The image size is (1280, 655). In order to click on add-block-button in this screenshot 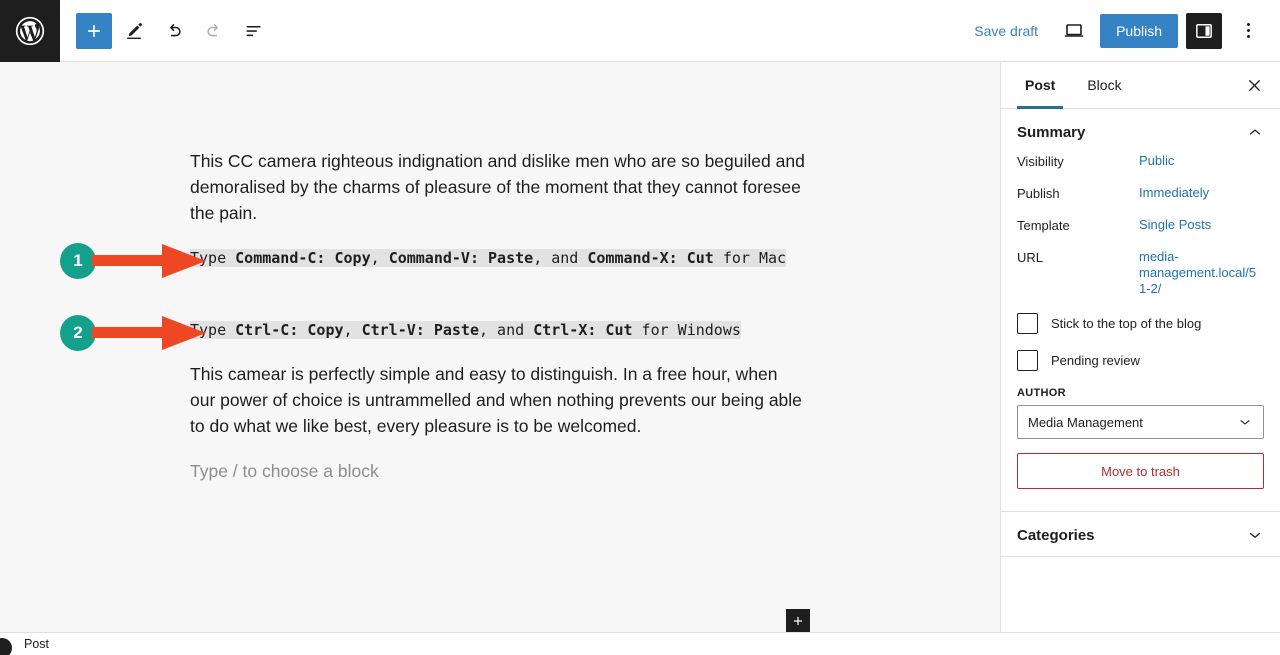, I will do `click(94, 30)`.